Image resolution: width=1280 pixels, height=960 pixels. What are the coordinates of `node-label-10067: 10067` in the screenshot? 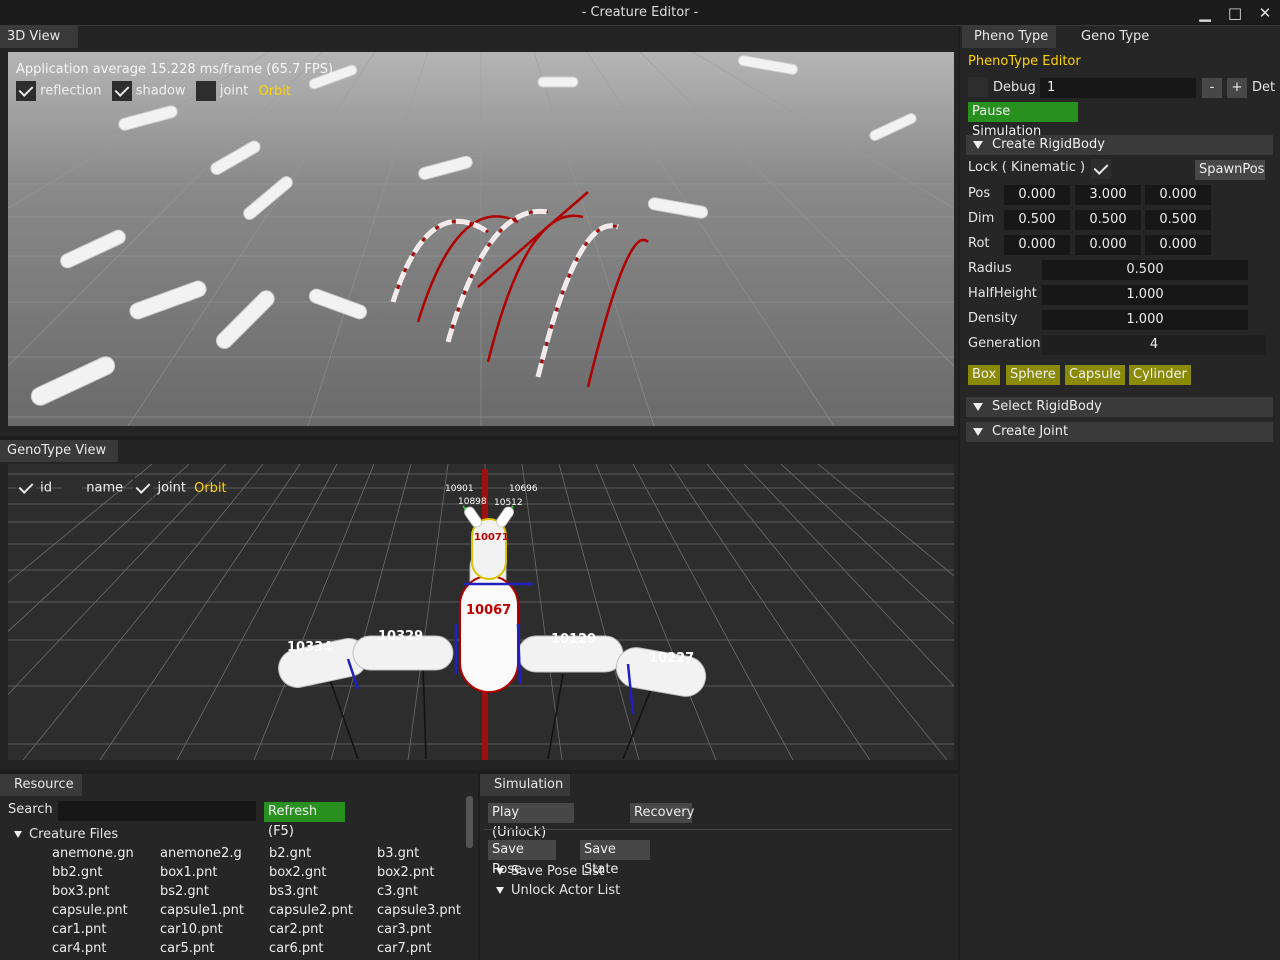 It's located at (489, 610).